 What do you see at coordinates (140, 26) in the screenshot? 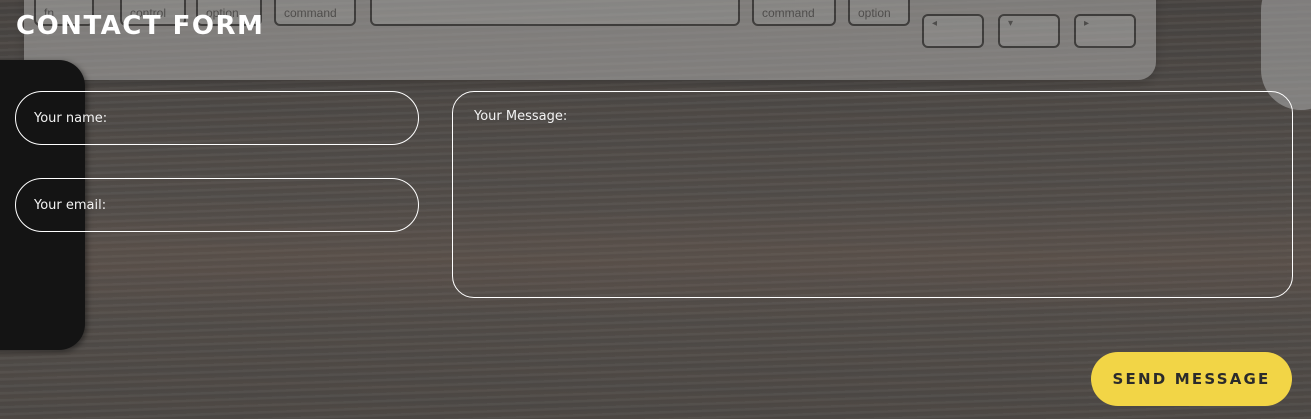
I see `form-title: CONTACT FORM` at bounding box center [140, 26].